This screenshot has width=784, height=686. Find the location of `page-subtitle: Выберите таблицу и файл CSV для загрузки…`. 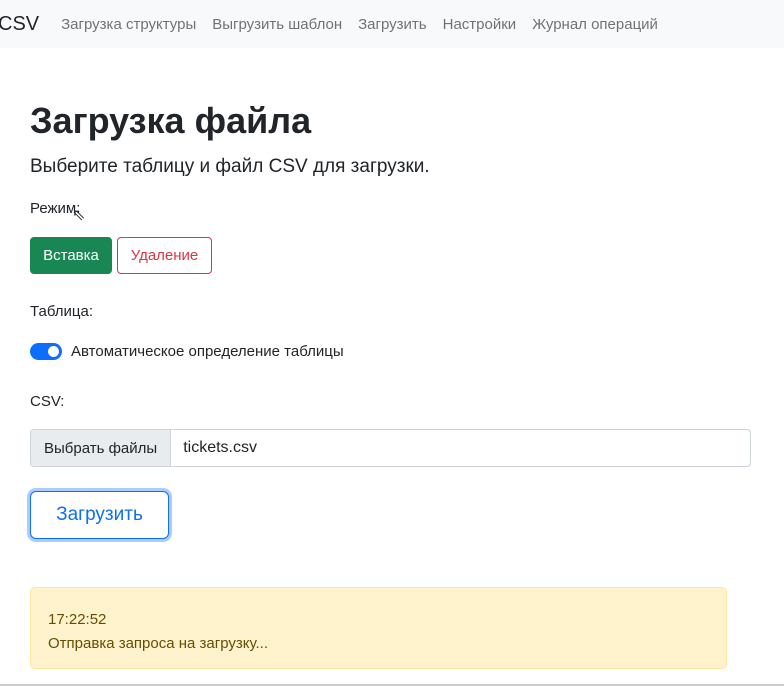

page-subtitle: Выберите таблицу и файл CSV для загрузки… is located at coordinates (230, 166).